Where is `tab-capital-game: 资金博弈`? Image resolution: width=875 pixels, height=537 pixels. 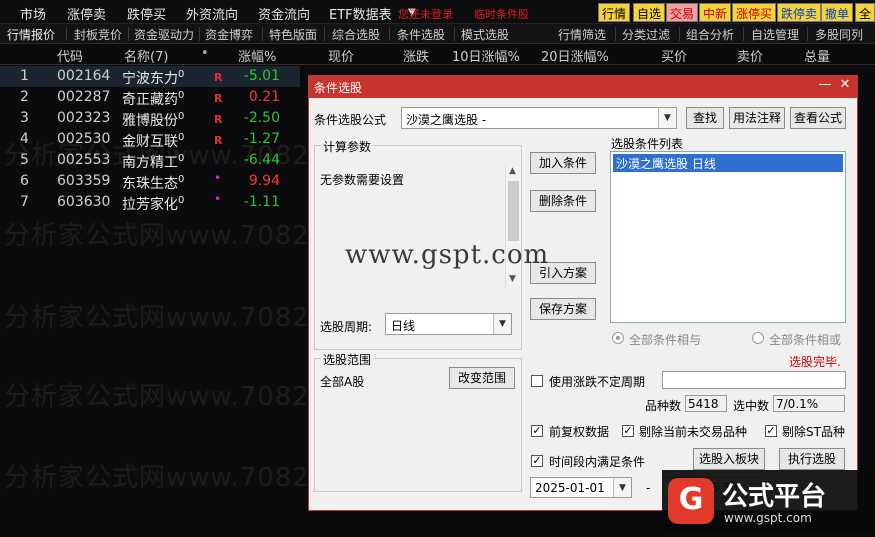
tab-capital-game: 资金博弈 is located at coordinates (229, 34).